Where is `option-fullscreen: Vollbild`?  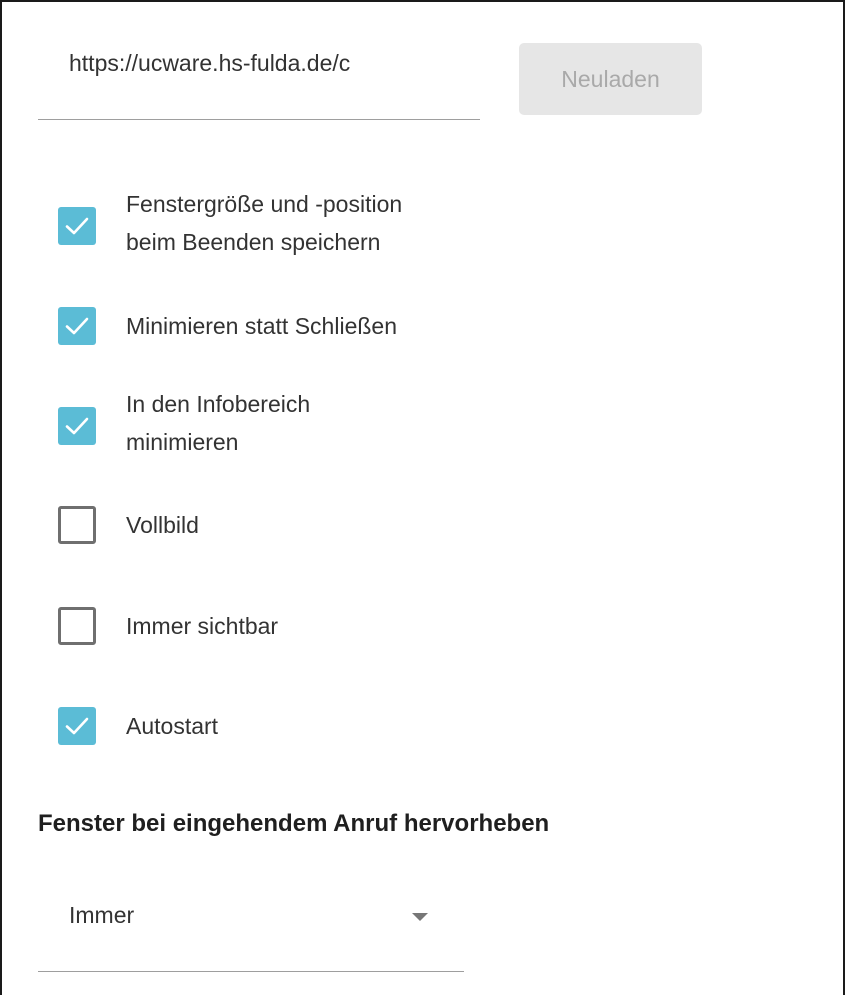 option-fullscreen: Vollbild is located at coordinates (288, 525).